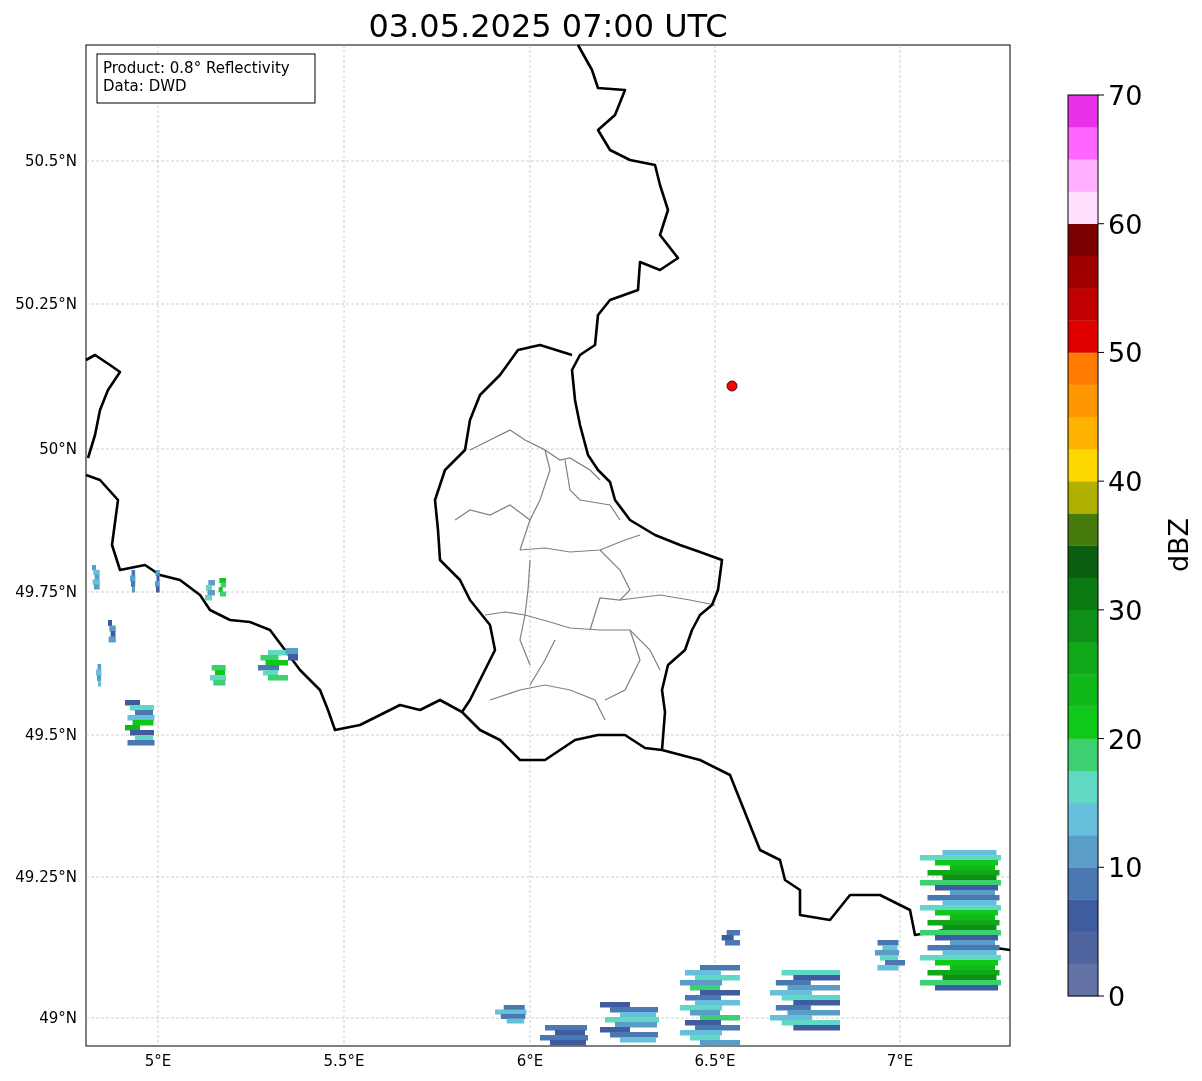 The height and width of the screenshot is (1081, 1202). What do you see at coordinates (58, 1018) in the screenshot?
I see `latitude-label: 49°N` at bounding box center [58, 1018].